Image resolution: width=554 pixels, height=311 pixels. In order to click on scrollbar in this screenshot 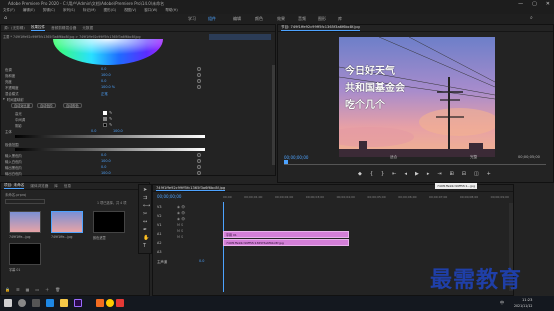, I will do `click(273, 115)`.